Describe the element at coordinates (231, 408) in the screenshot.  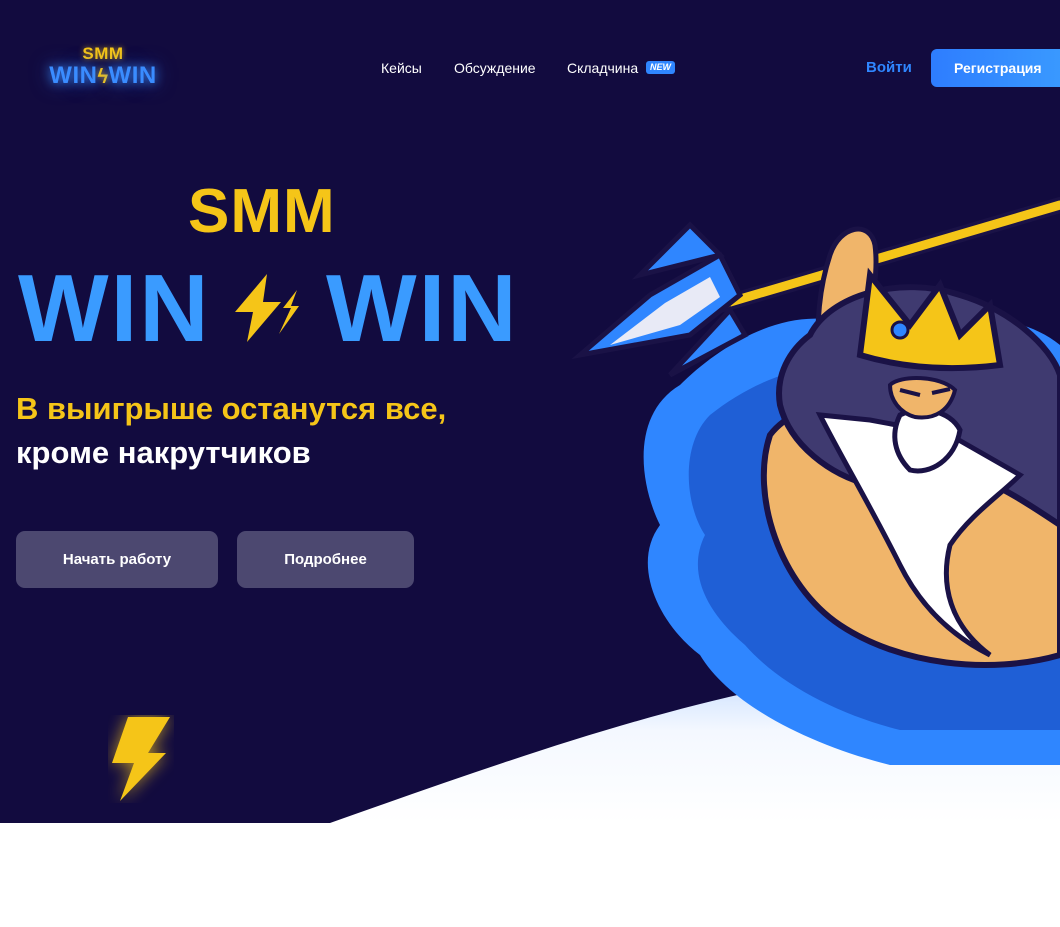
I see `hero-tagline-line1: В выигрыше останутся все,` at that location.